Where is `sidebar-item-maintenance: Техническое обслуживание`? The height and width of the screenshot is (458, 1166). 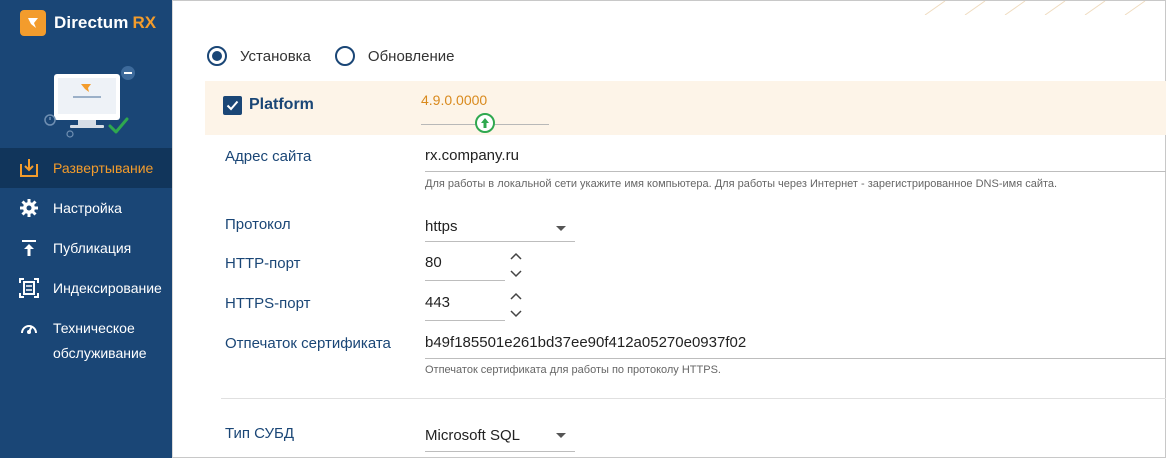
sidebar-item-maintenance: Техническое обслуживание is located at coordinates (86, 336).